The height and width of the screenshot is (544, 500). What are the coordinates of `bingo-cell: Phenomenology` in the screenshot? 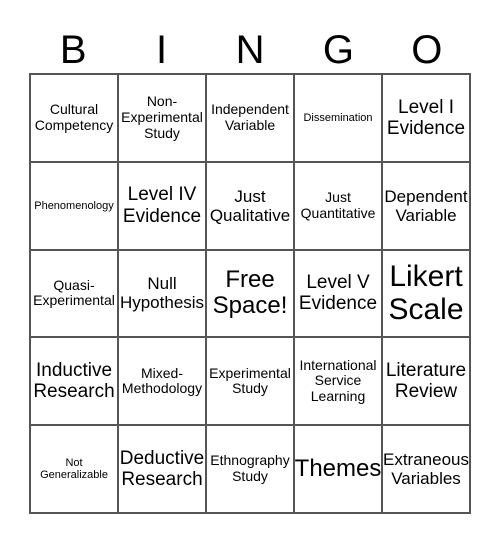 It's located at (74, 205).